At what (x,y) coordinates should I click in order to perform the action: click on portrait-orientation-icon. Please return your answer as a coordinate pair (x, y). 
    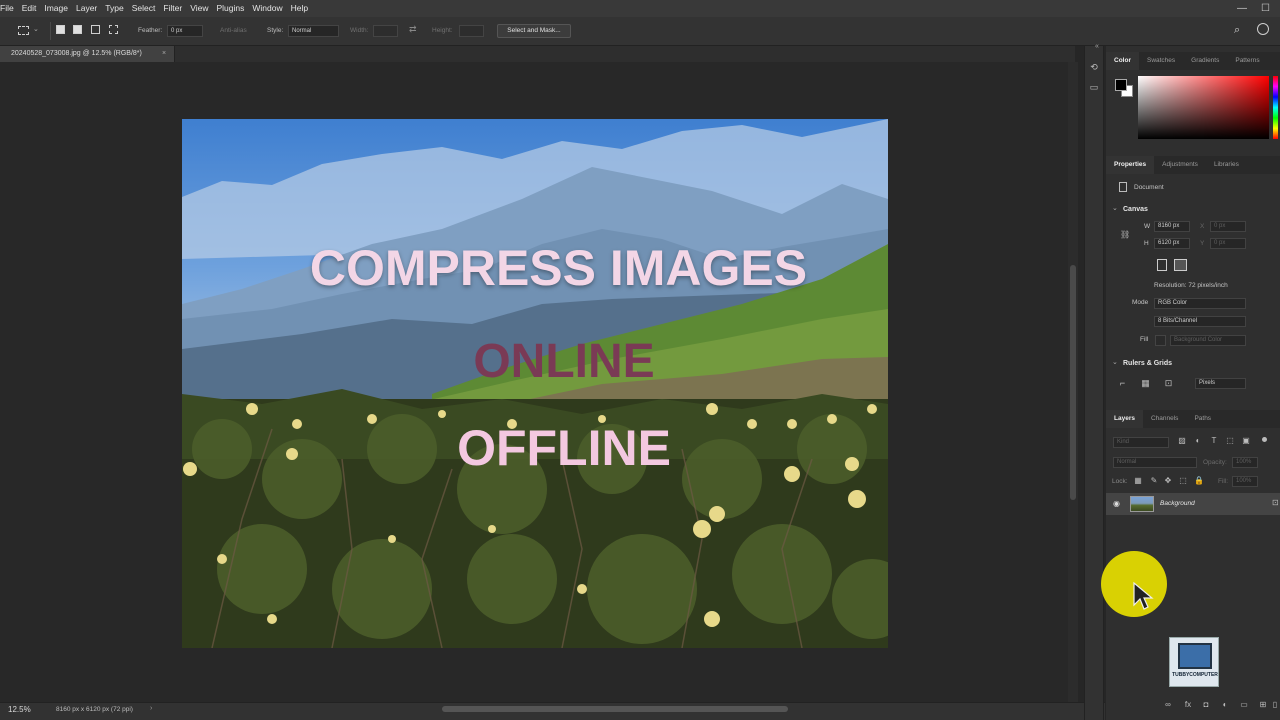
    Looking at the image, I should click on (1162, 265).